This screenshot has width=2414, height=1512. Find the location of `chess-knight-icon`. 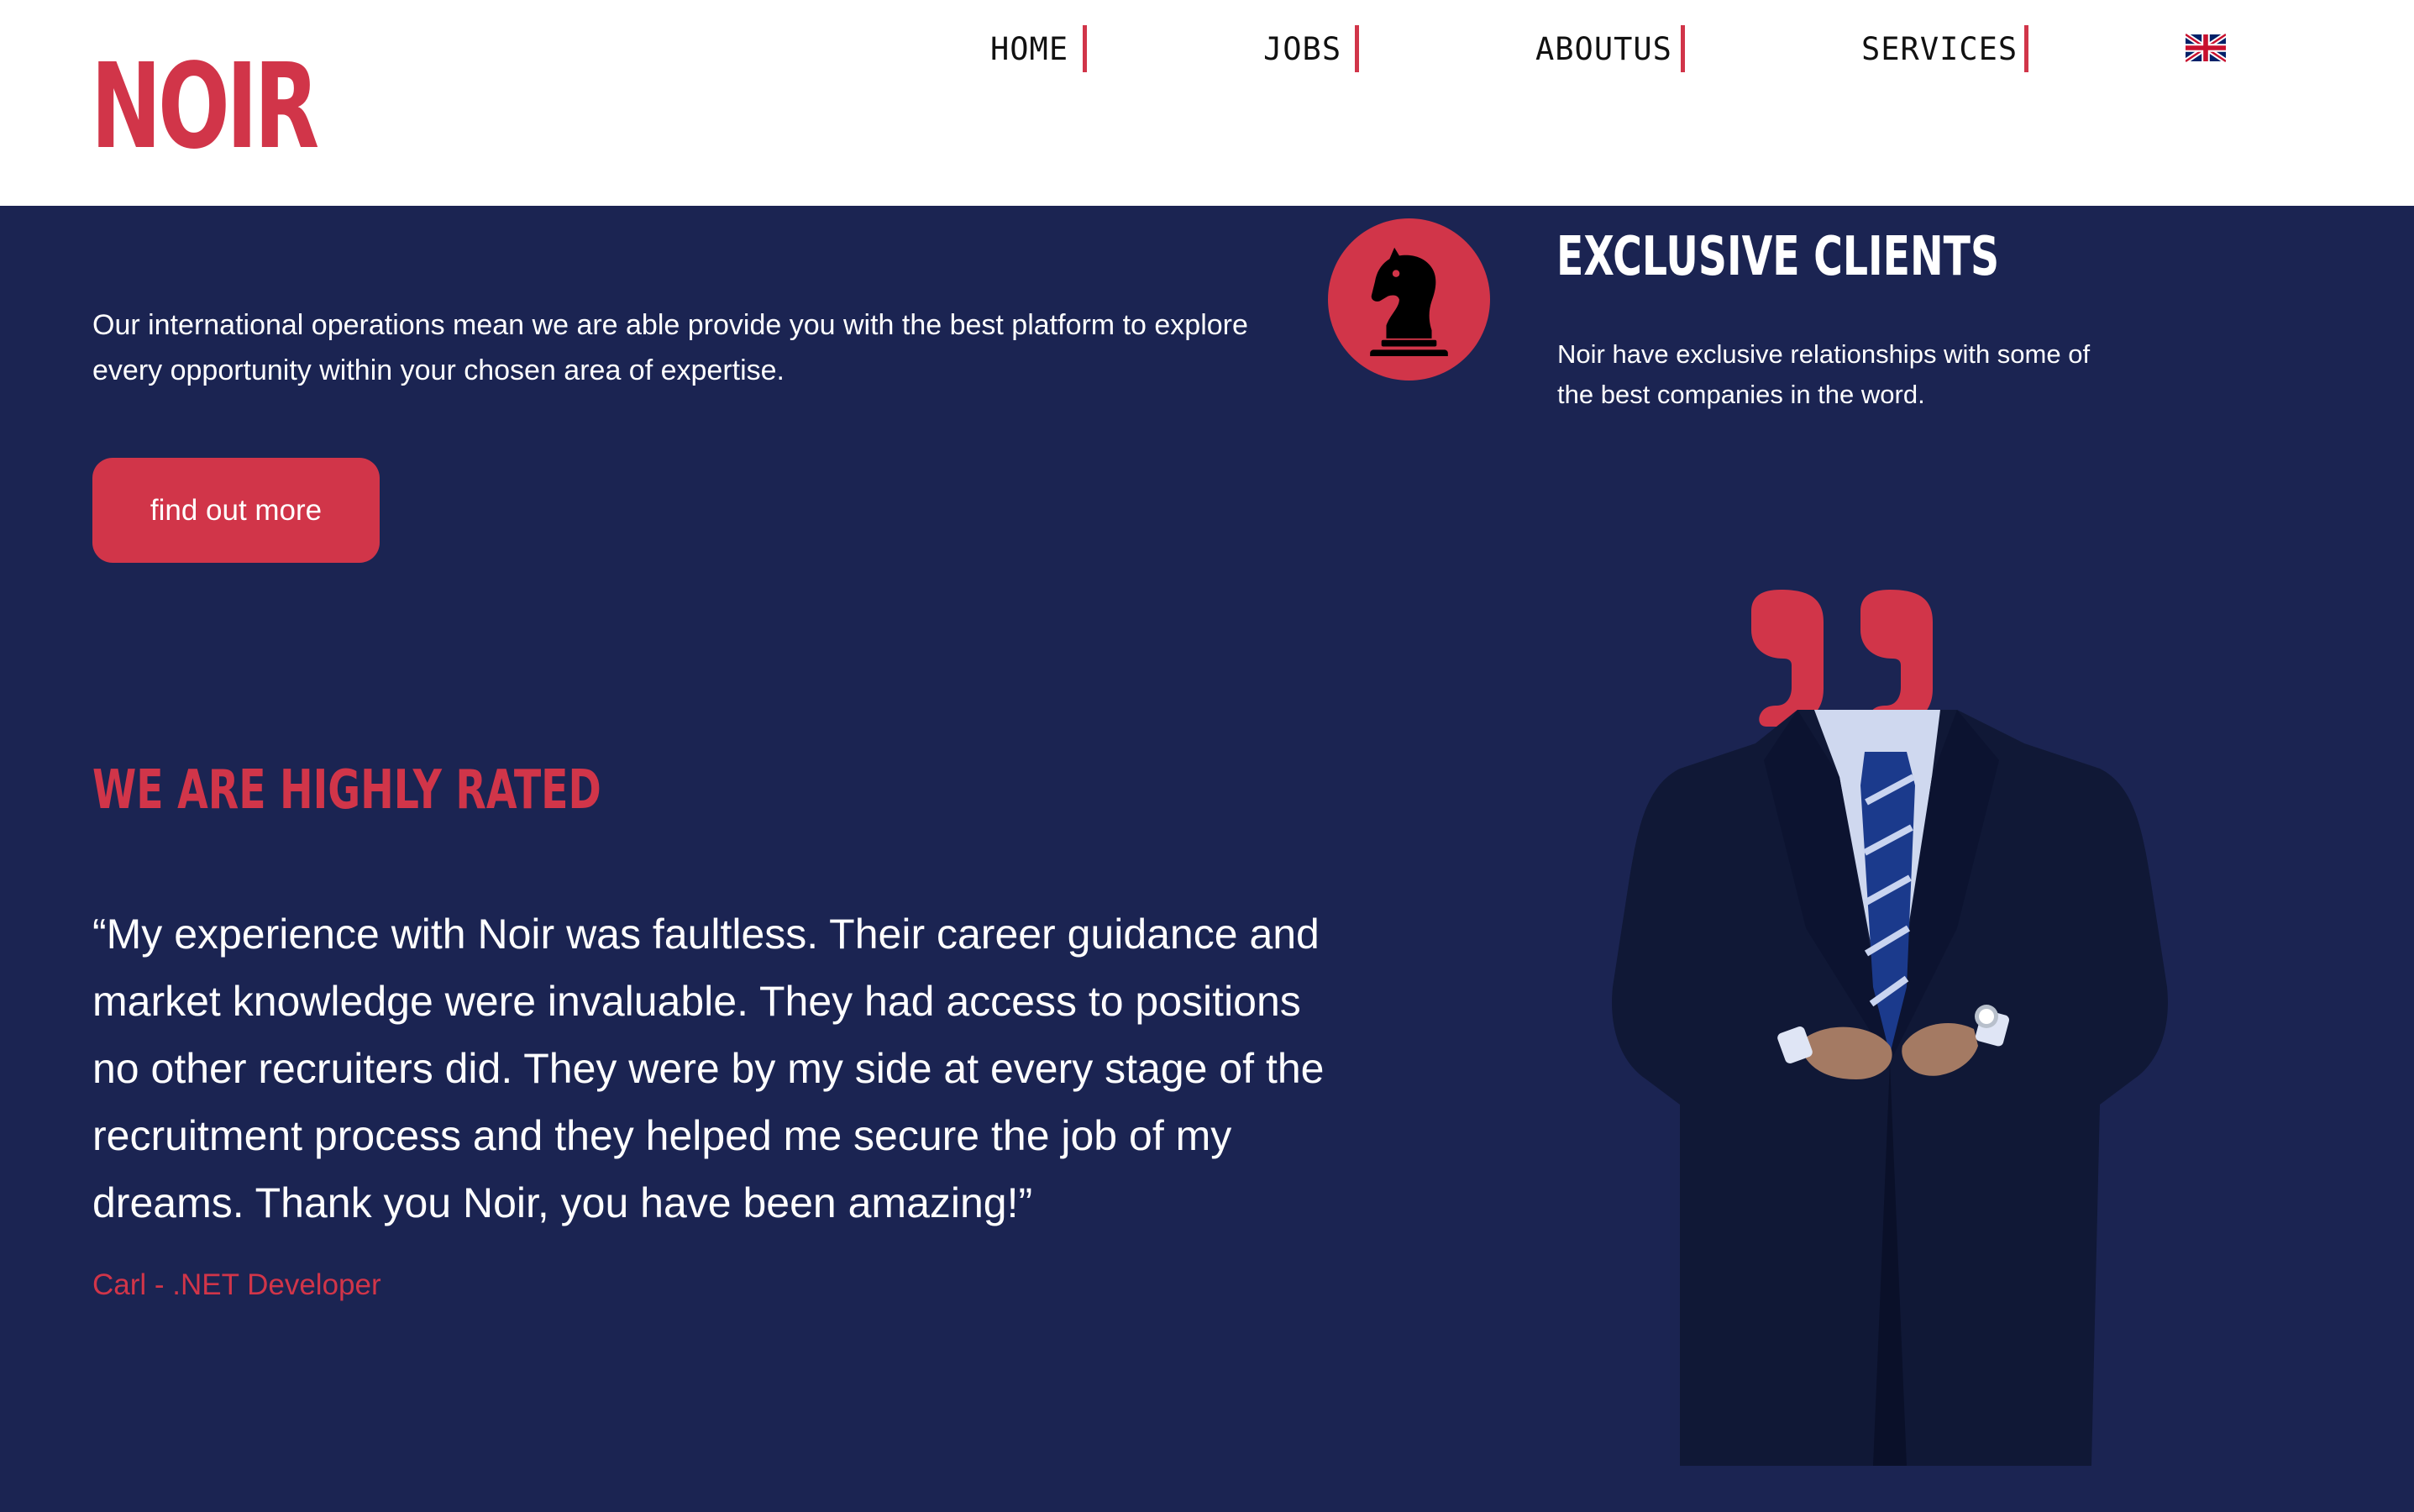

chess-knight-icon is located at coordinates (1409, 302).